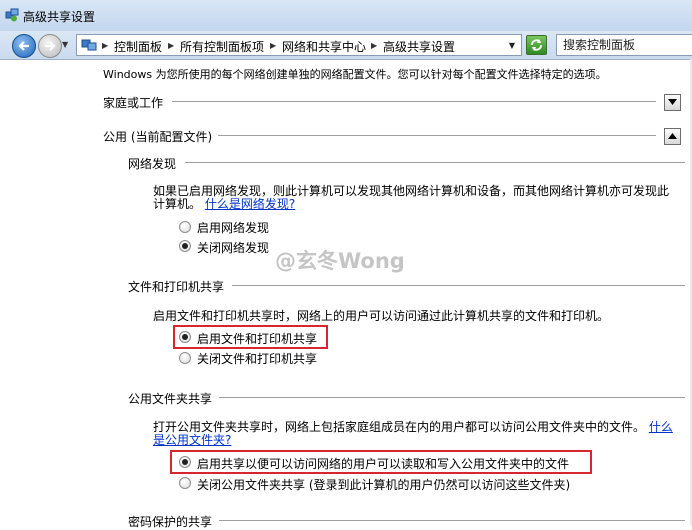 The width and height of the screenshot is (692, 530). Describe the element at coordinates (152, 164) in the screenshot. I see `network-discovery-heading: 网络发现` at that location.